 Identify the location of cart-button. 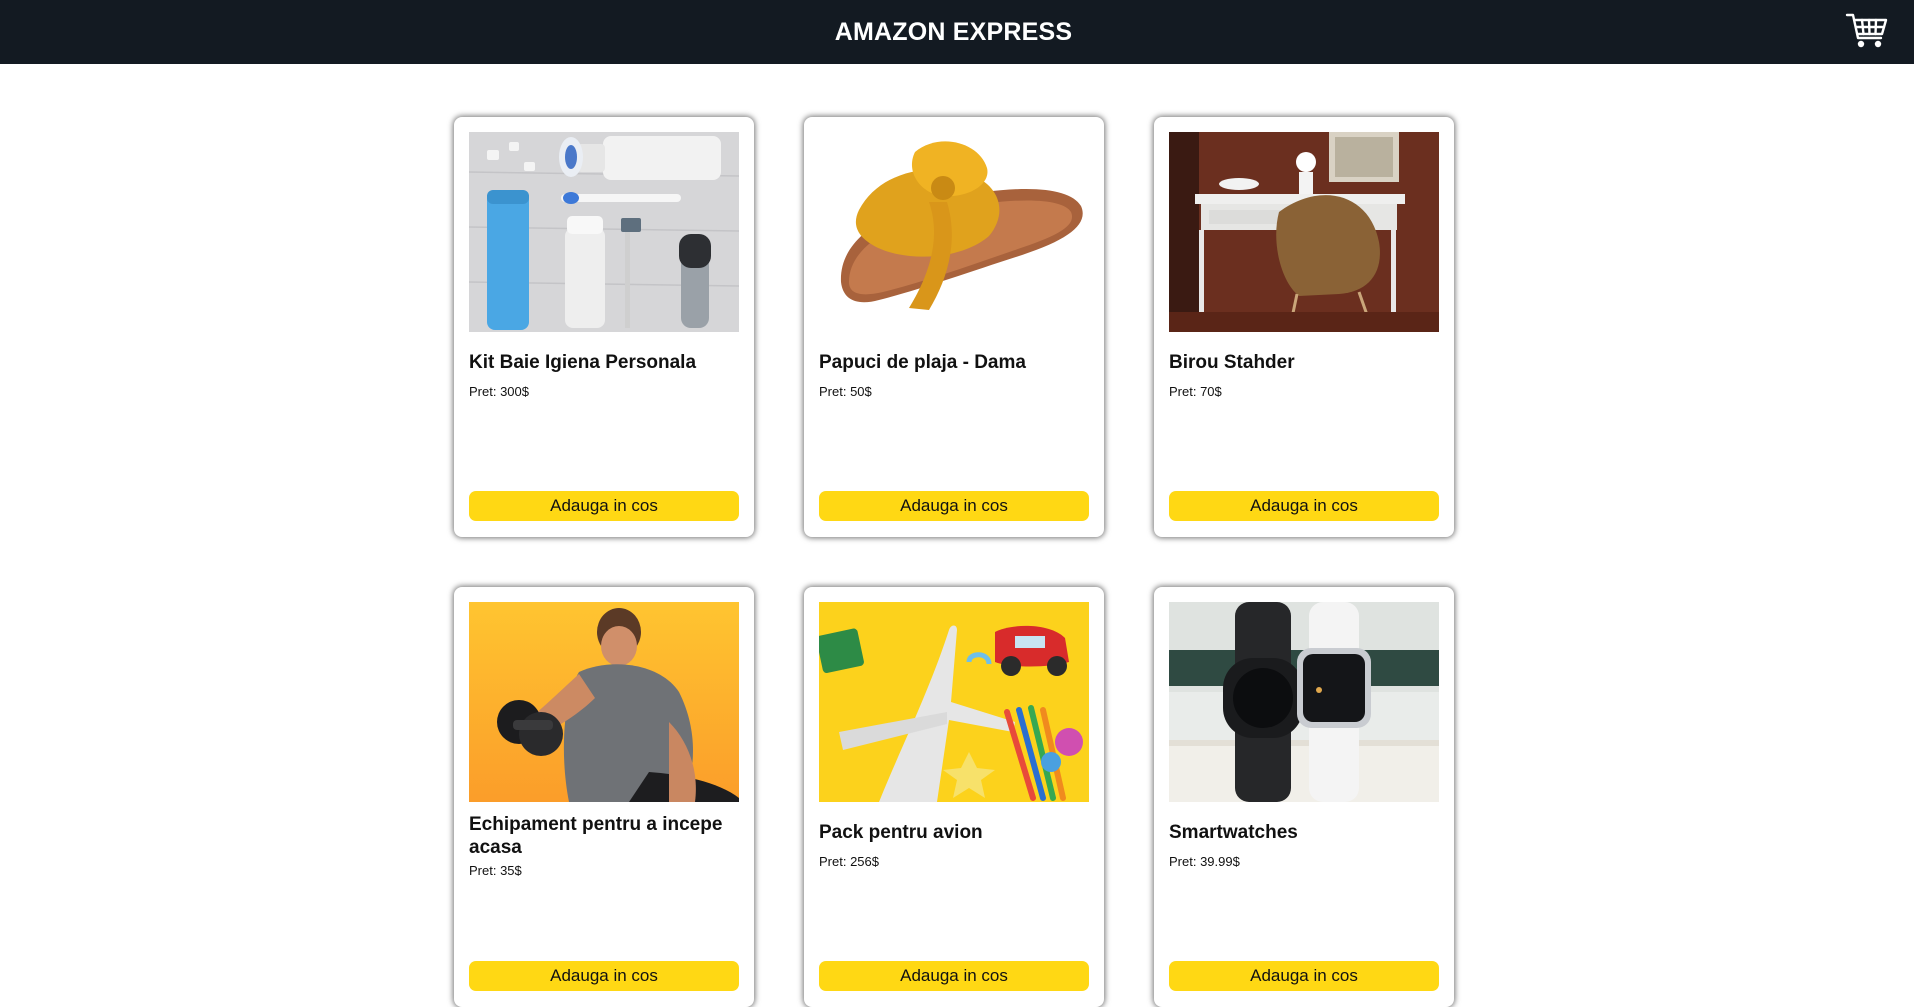
(1867, 31).